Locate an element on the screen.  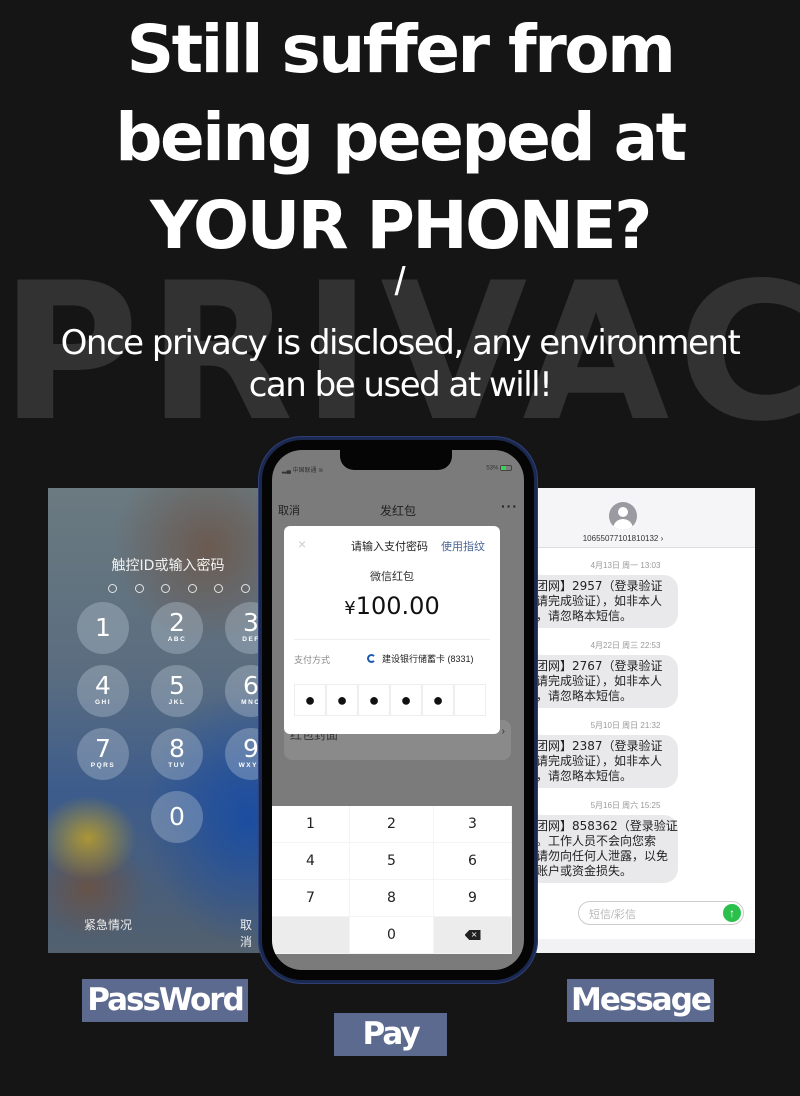
label-pay: Pay is located at coordinates (390, 1034).